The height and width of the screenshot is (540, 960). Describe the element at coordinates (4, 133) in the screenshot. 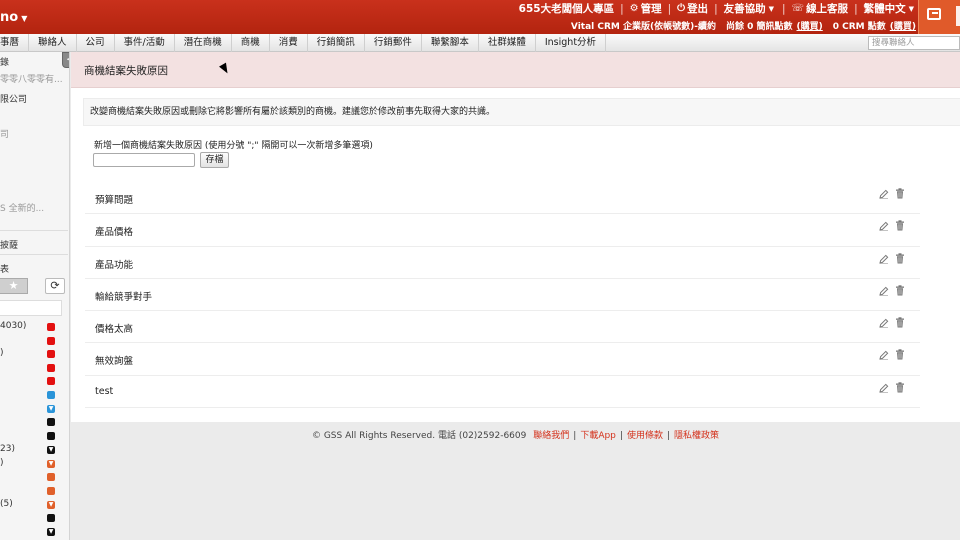

I see `sidebar-item: 司` at that location.